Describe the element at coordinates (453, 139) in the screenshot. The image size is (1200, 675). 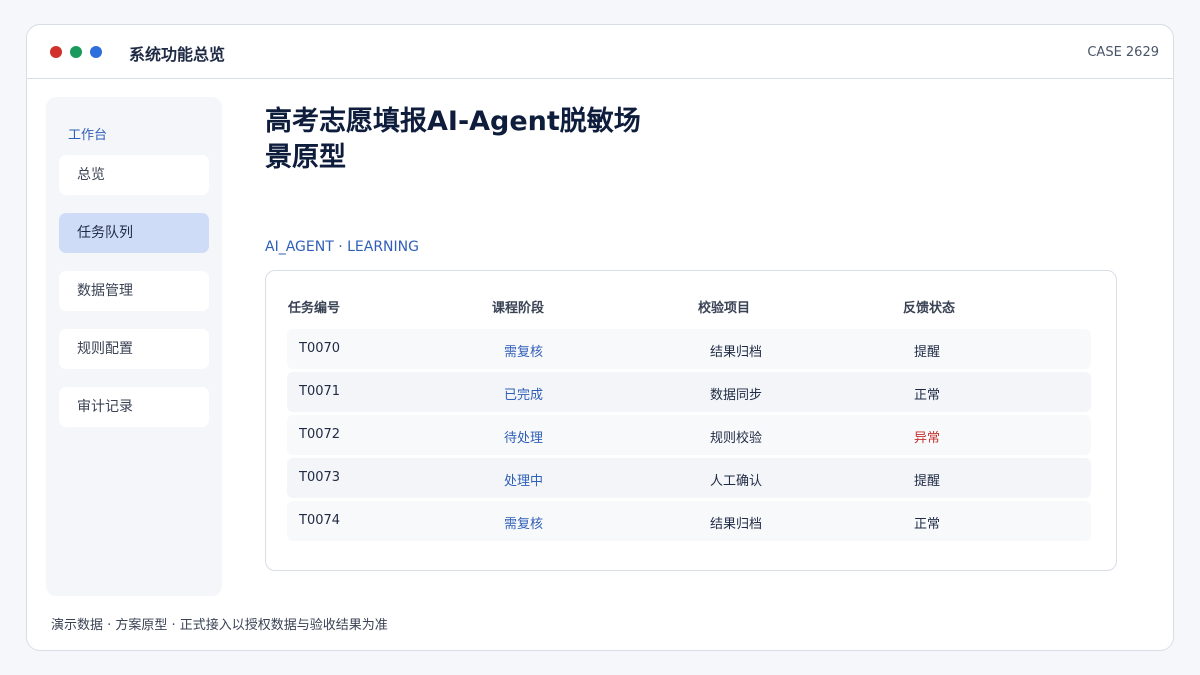
I see `page-title: 高考志愿填报AI-Agent脱敏场景原型` at that location.